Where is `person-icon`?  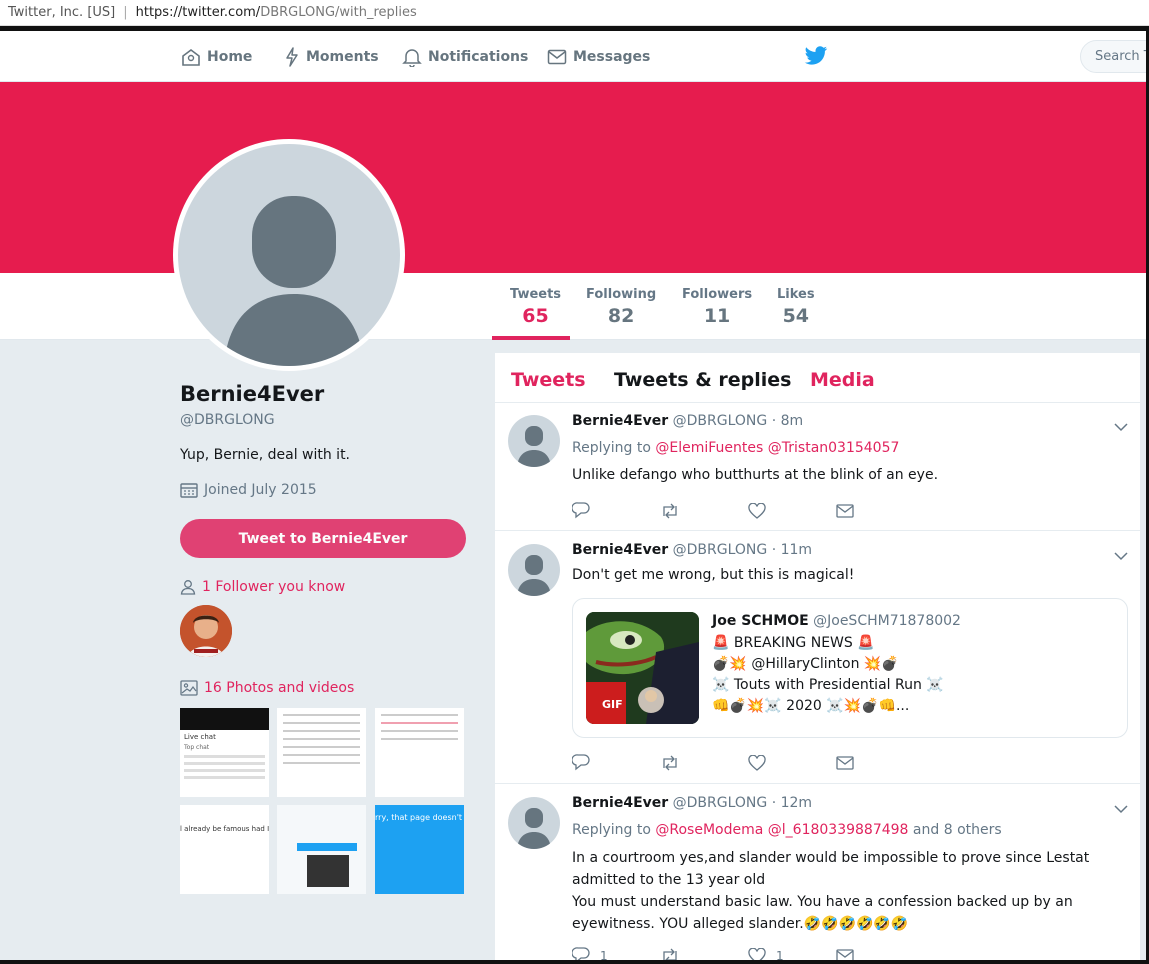
person-icon is located at coordinates (188, 587).